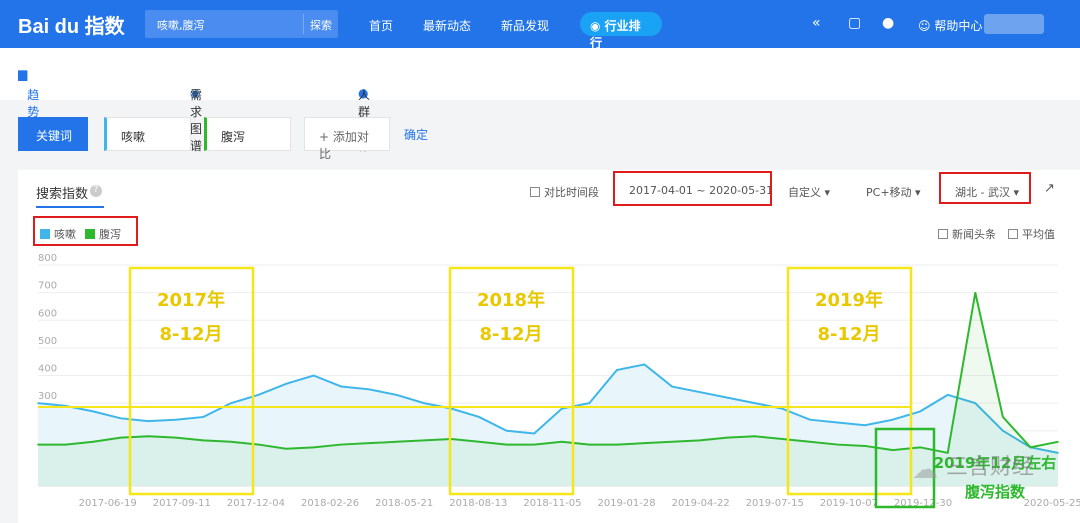  Describe the element at coordinates (85, 231) in the screenshot. I see `highlight-legend` at that location.